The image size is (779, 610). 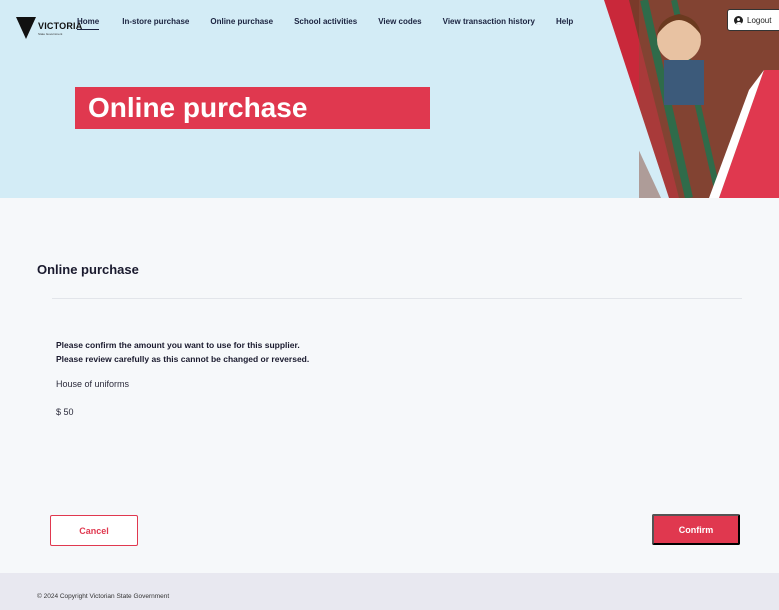 I want to click on hero-title: Online purchase, so click(x=252, y=108).